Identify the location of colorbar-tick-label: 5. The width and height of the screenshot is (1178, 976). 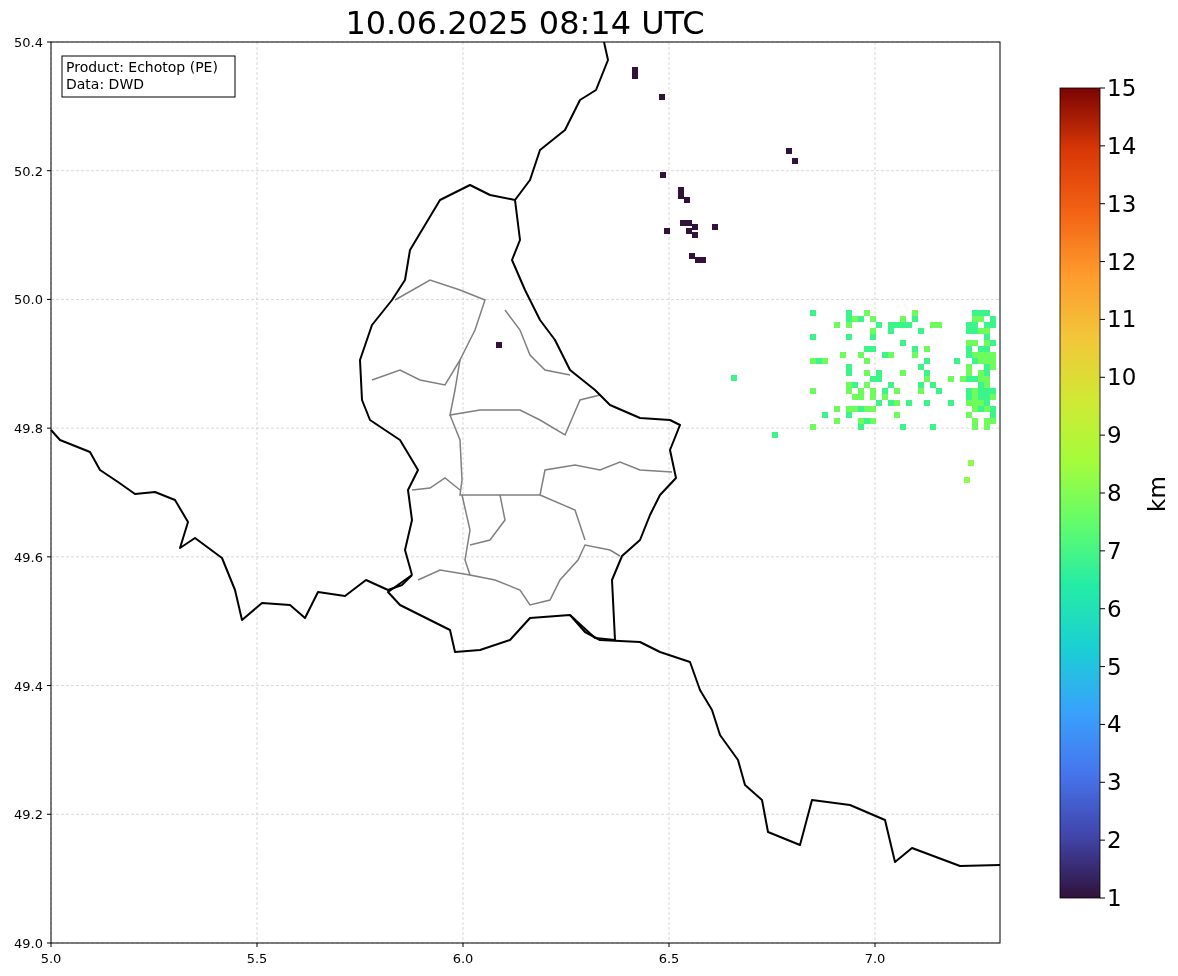
(1114, 666).